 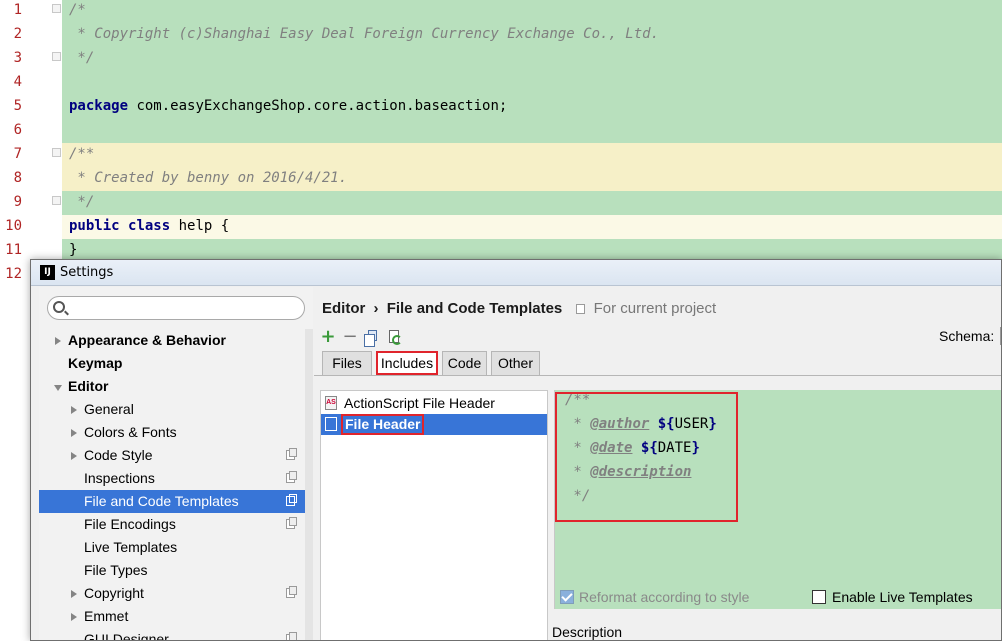 I want to click on remove-template-button: −, so click(x=350, y=337).